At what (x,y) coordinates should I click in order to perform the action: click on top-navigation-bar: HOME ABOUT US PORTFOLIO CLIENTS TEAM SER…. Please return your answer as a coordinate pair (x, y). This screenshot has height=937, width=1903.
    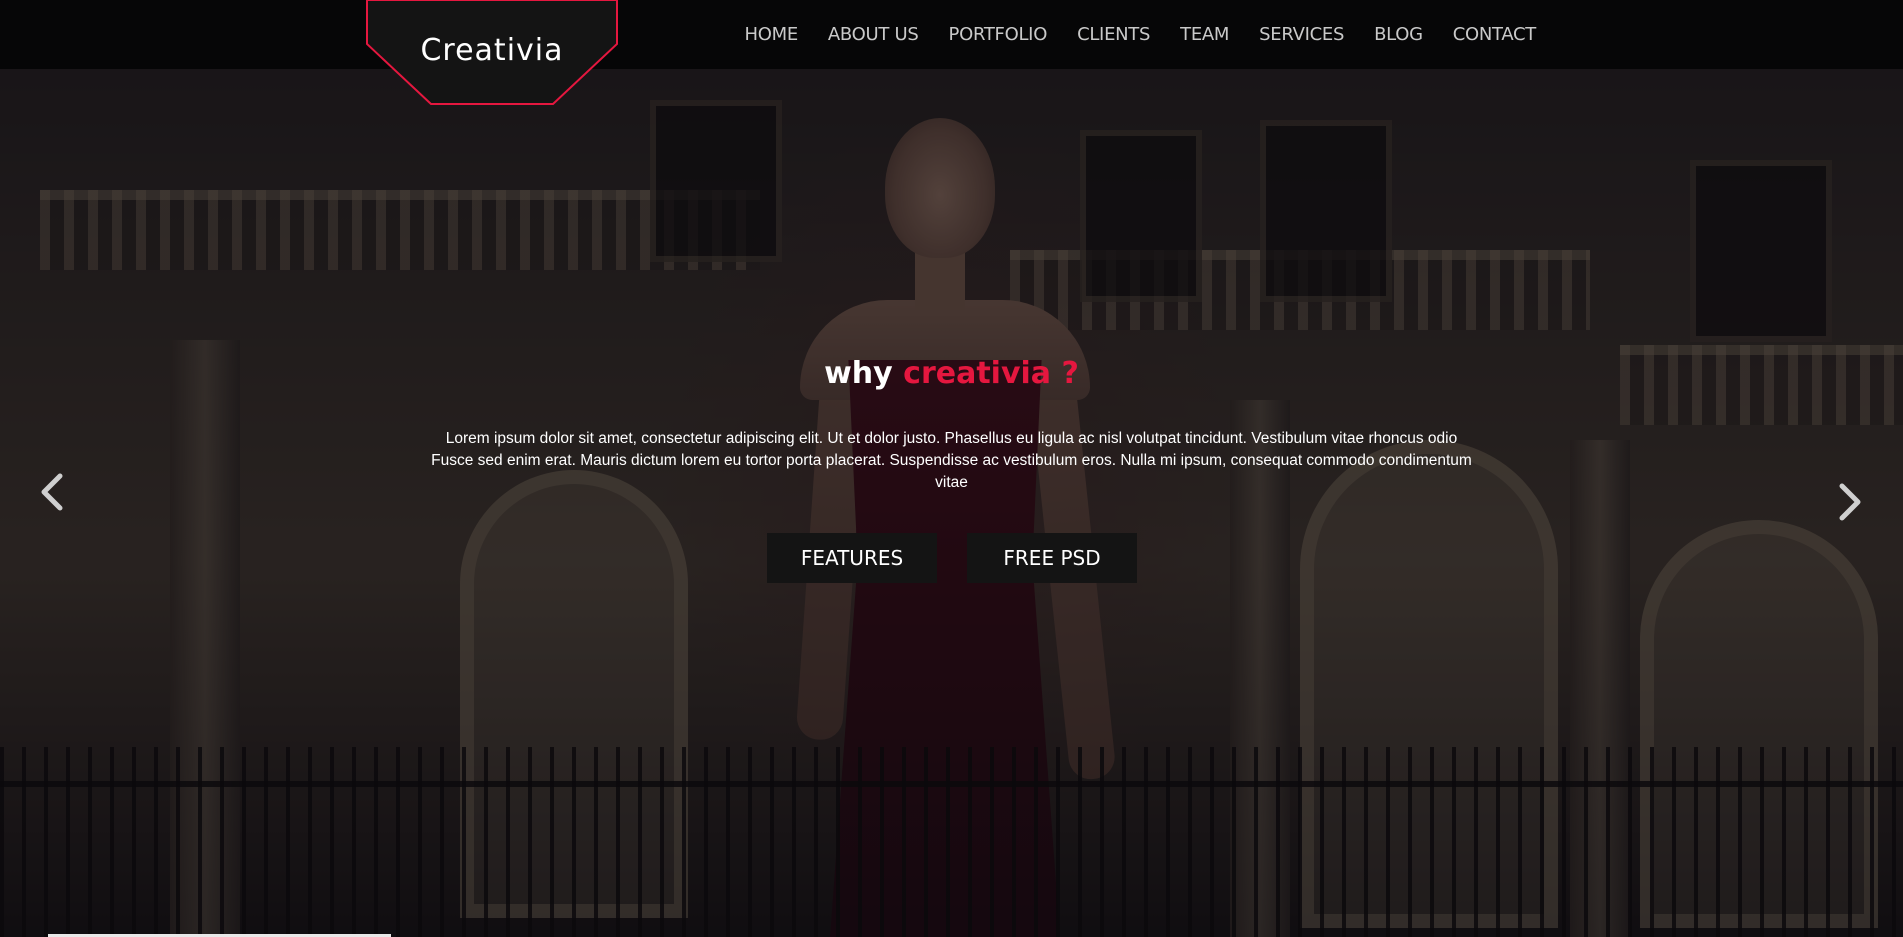
    Looking at the image, I should click on (951, 34).